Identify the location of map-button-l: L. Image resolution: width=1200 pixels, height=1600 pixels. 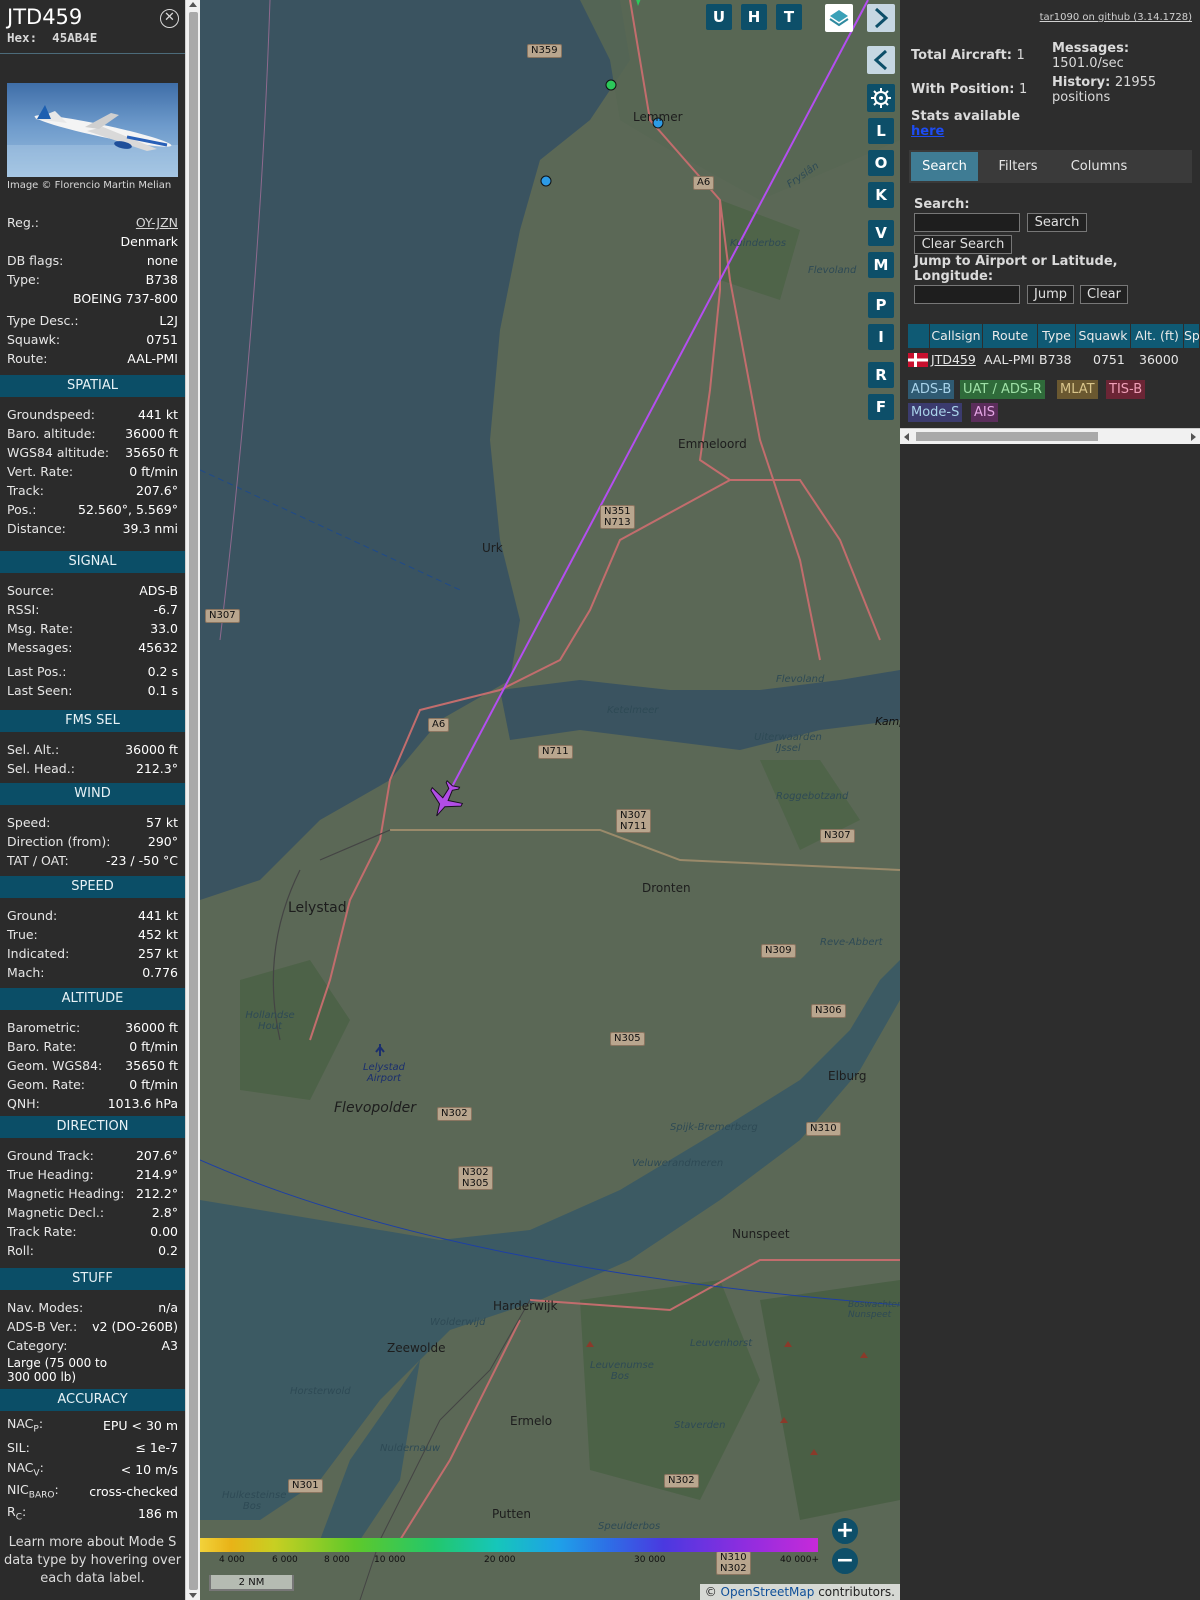
(881, 131).